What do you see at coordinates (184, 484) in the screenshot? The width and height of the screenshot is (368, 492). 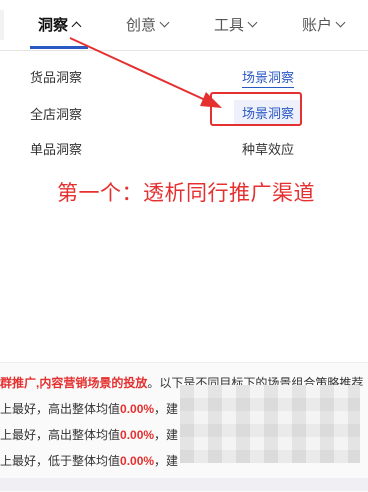 I see `bottom-scroll-area` at bounding box center [184, 484].